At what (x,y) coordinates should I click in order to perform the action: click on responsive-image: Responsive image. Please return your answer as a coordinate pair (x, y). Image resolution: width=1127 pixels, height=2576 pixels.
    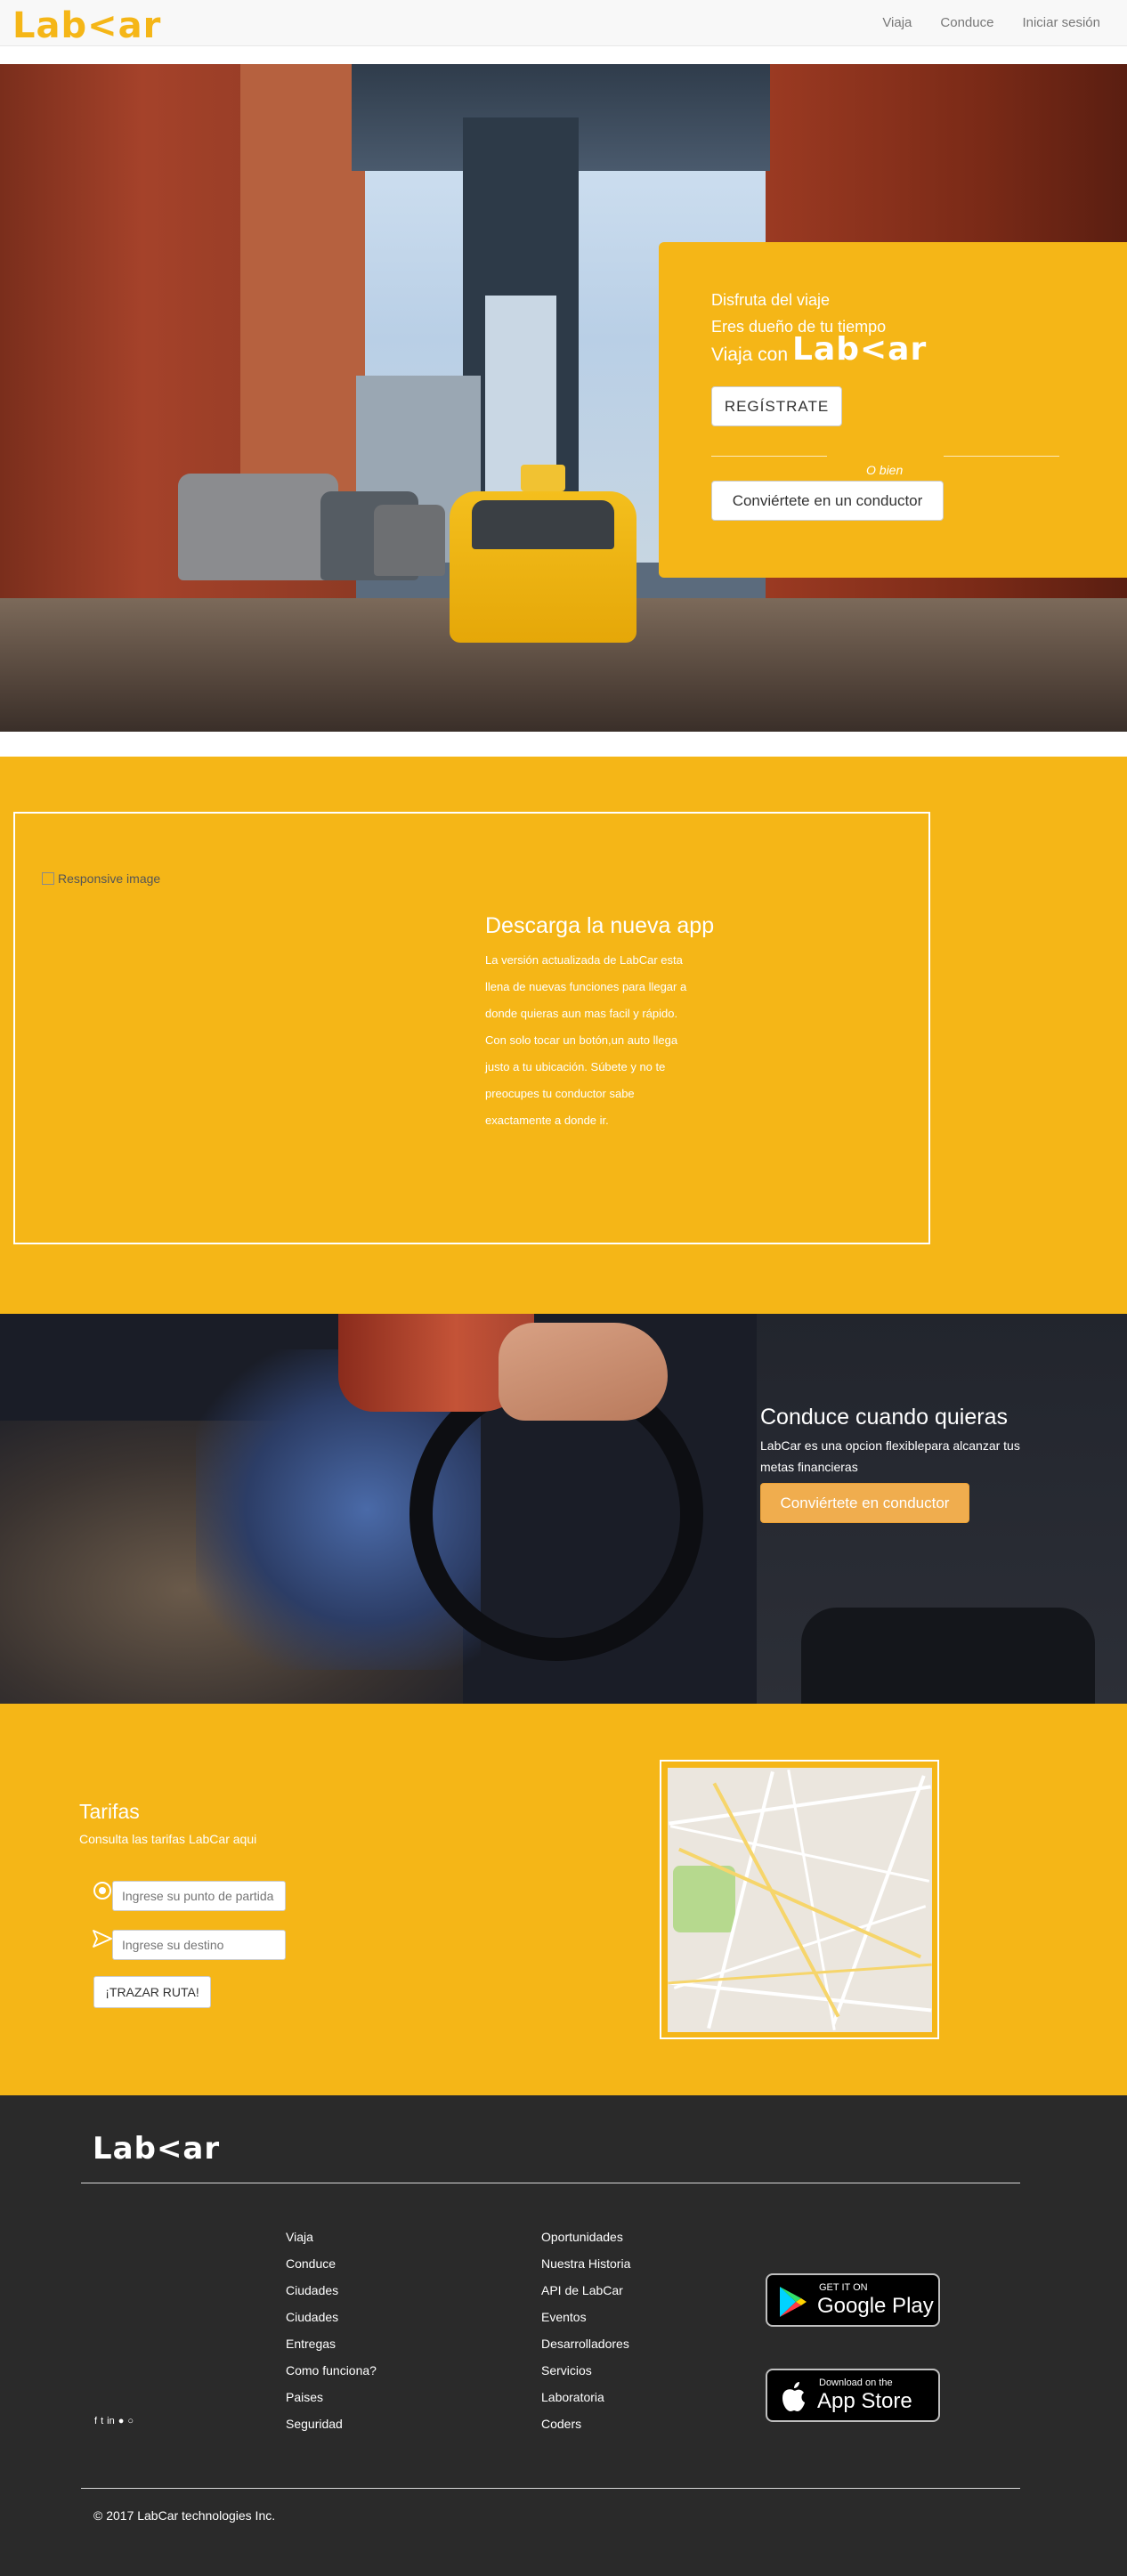
    Looking at the image, I should click on (101, 878).